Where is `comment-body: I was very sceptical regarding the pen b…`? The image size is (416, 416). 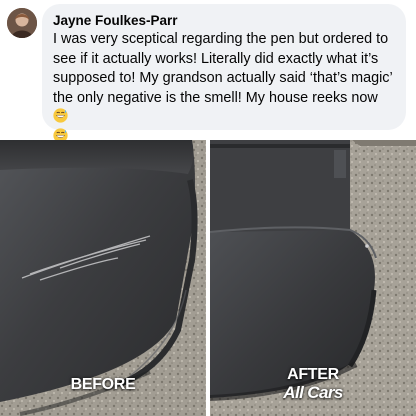 comment-body: I was very sceptical regarding the pen b… is located at coordinates (223, 68).